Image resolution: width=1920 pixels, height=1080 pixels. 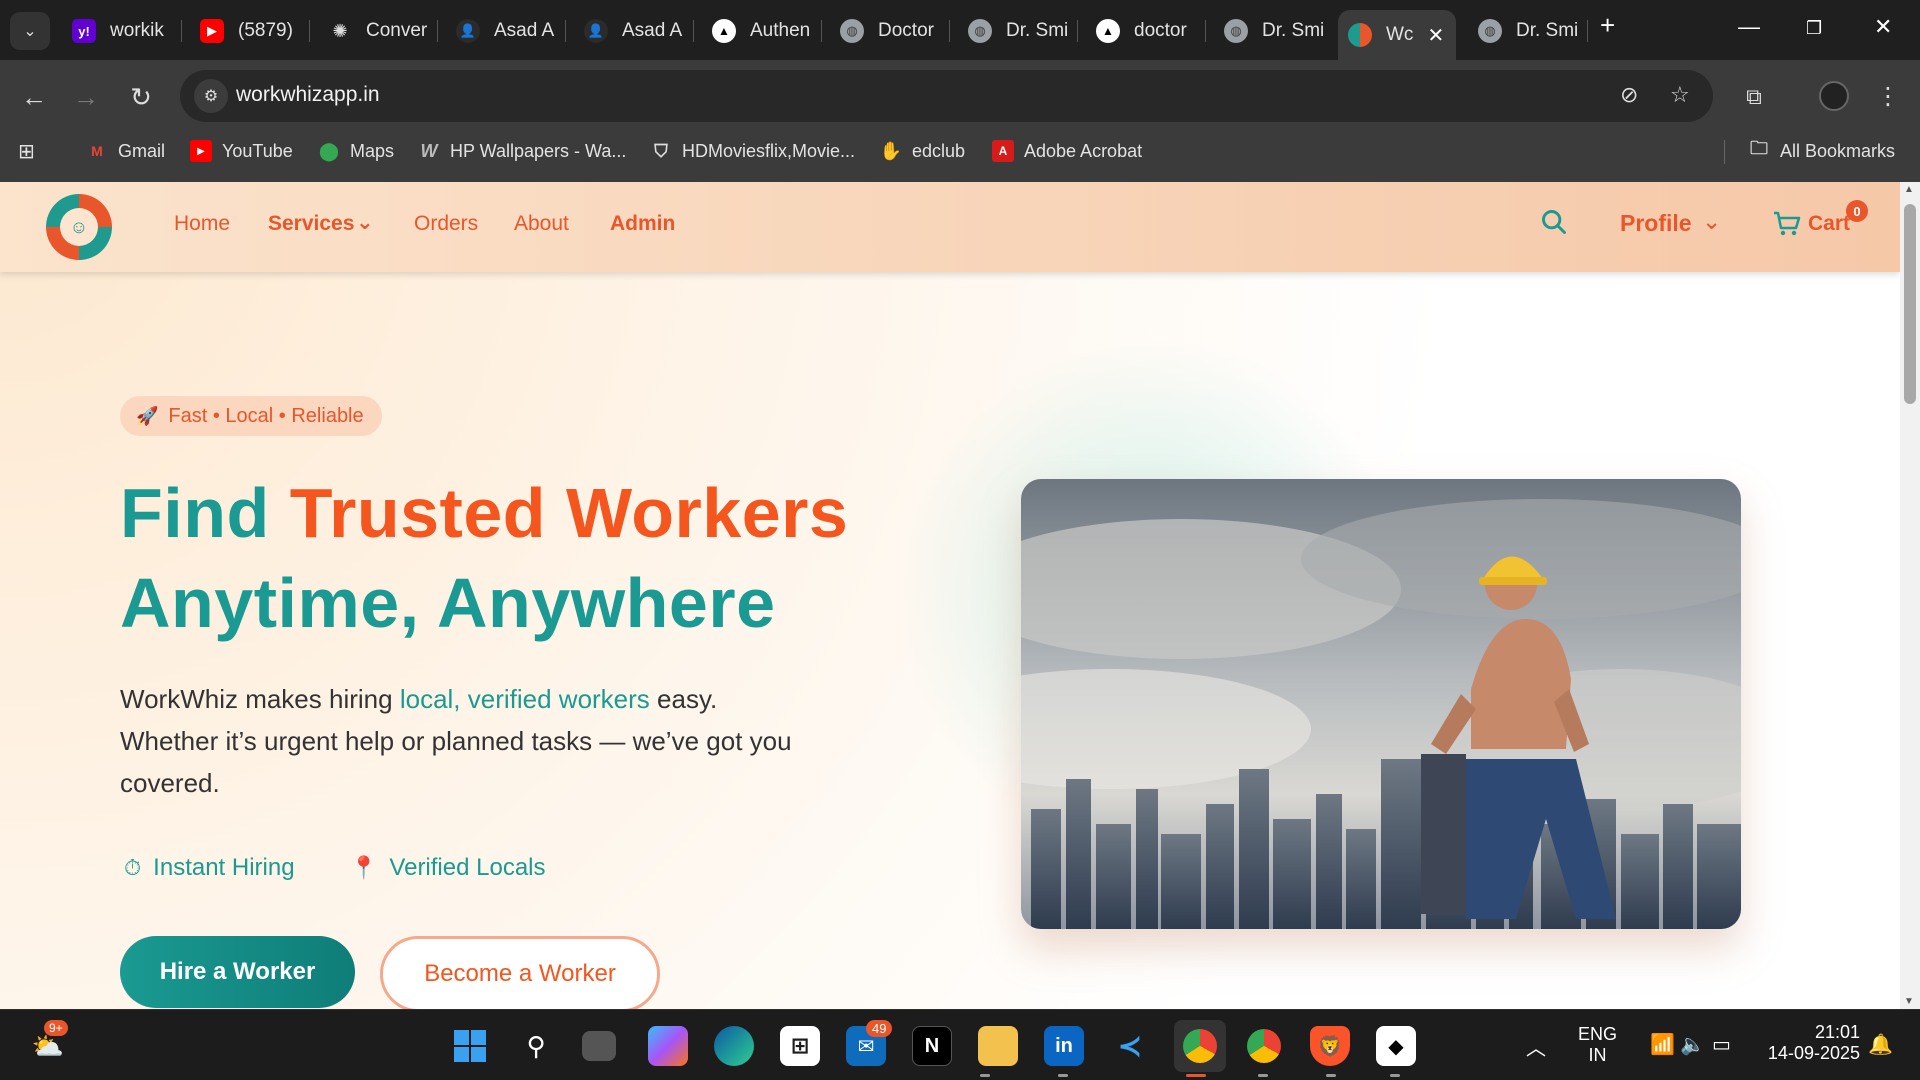 I want to click on restore-button: ❐, so click(x=1814, y=28).